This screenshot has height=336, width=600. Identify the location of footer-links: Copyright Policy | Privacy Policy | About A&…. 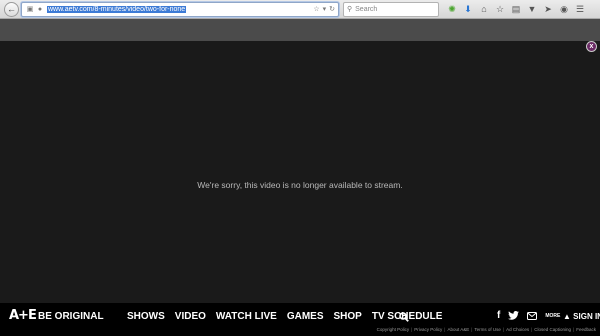
(486, 329).